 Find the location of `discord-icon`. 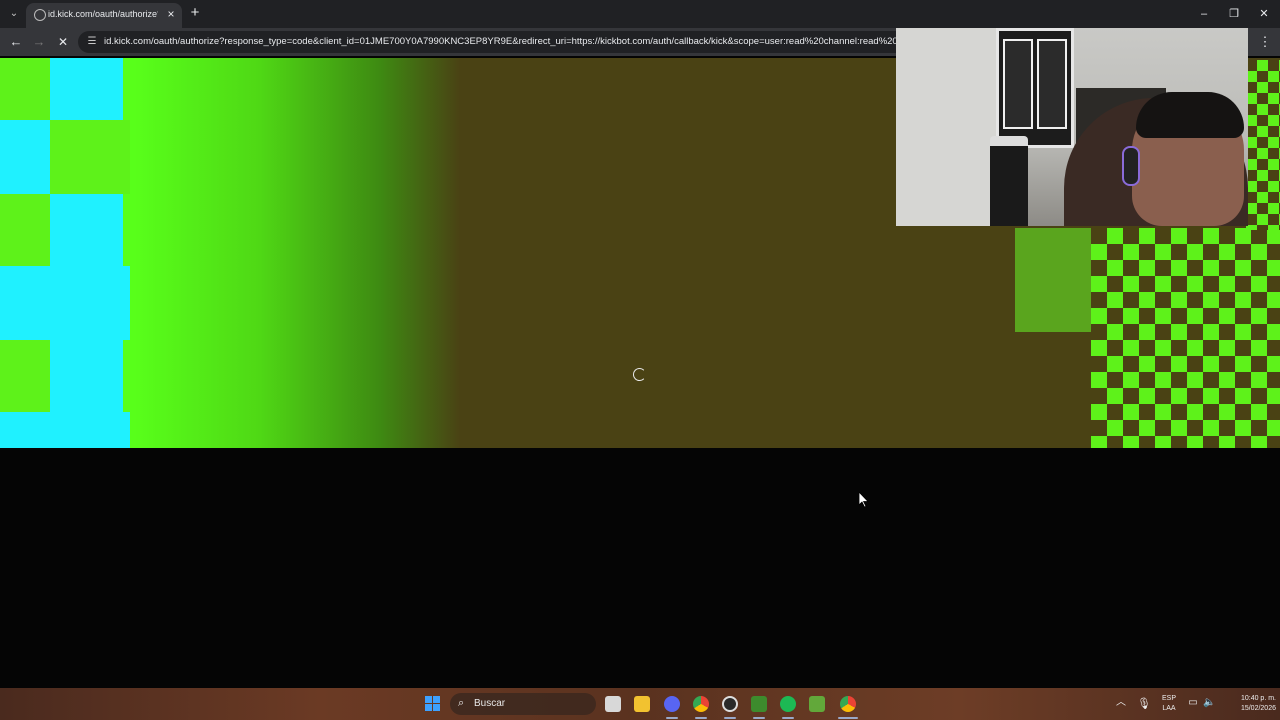

discord-icon is located at coordinates (672, 704).